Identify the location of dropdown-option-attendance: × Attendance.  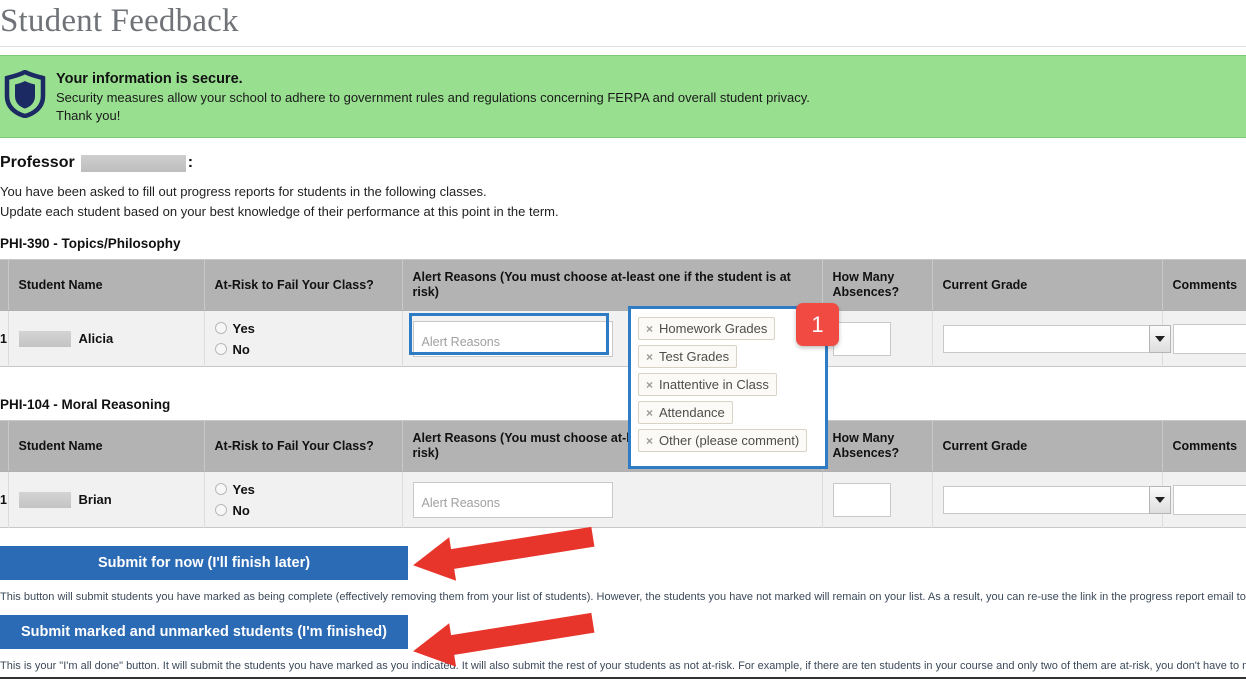
(685, 412).